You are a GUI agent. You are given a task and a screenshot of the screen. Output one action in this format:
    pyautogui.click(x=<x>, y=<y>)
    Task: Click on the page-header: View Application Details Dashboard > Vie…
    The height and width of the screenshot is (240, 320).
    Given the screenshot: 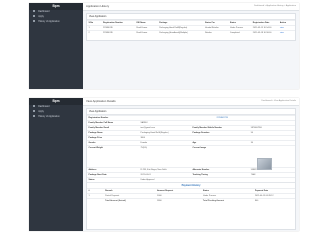 What is the action you would take?
    pyautogui.click(x=191, y=102)
    